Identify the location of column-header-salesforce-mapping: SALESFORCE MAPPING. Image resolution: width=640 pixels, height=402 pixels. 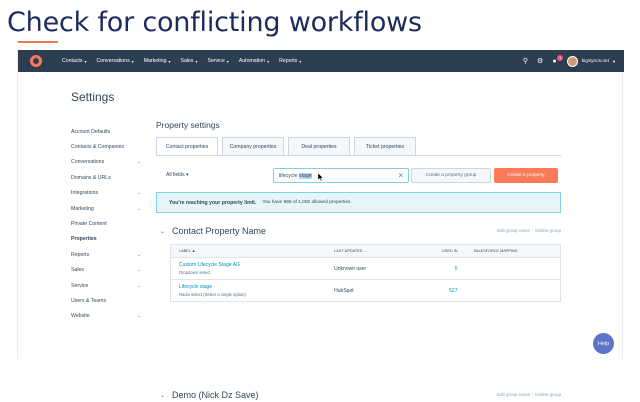
(495, 251).